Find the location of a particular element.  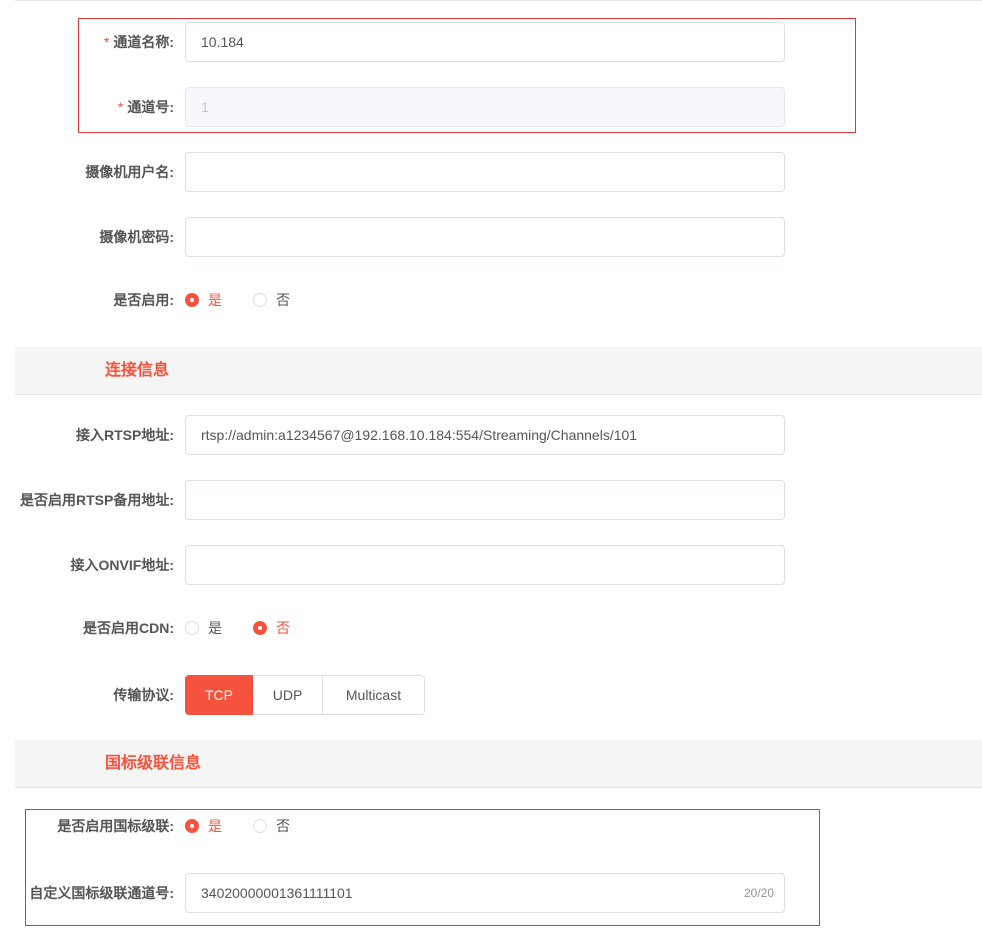

enabled-radio-yes: 是 is located at coordinates (203, 300).